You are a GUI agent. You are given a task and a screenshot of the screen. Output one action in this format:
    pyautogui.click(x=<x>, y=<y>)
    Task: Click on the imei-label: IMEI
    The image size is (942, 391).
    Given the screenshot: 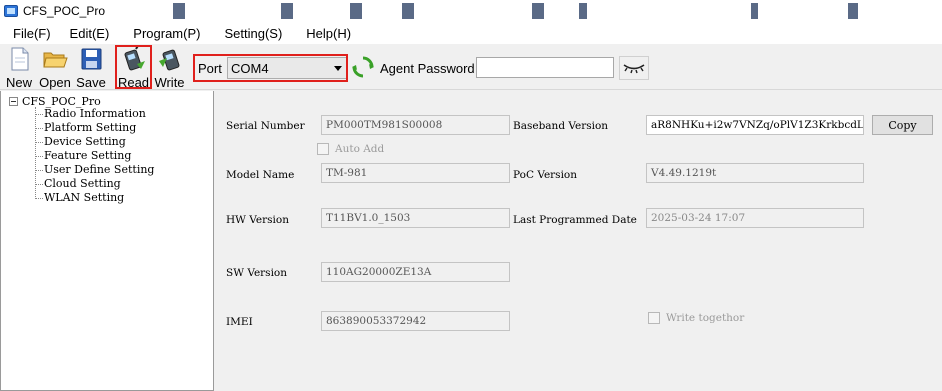 What is the action you would take?
    pyautogui.click(x=239, y=322)
    